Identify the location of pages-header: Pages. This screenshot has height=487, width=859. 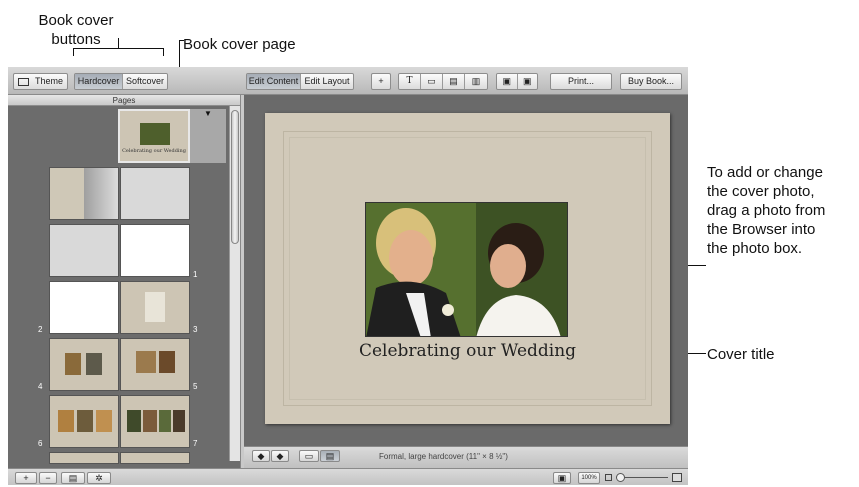
(124, 100).